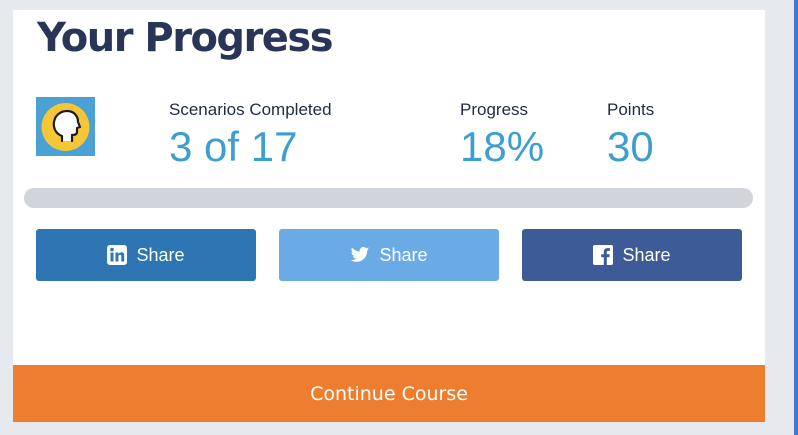 This screenshot has height=435, width=798. What do you see at coordinates (494, 109) in the screenshot?
I see `progress-label: Progress` at bounding box center [494, 109].